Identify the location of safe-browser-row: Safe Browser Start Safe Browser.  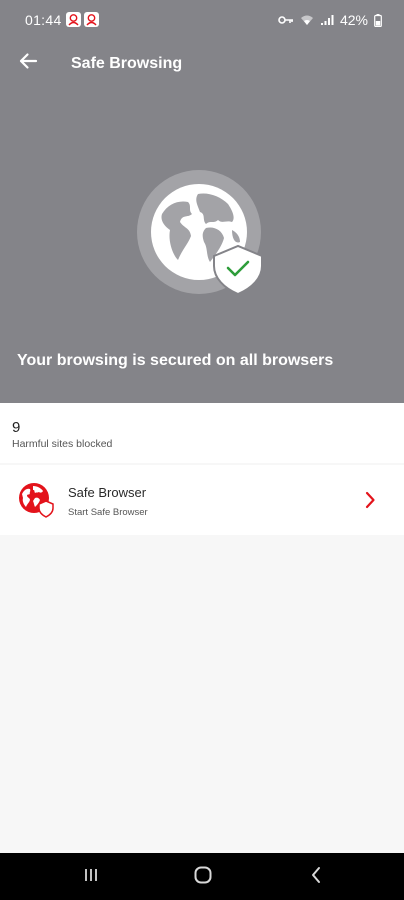
(202, 500).